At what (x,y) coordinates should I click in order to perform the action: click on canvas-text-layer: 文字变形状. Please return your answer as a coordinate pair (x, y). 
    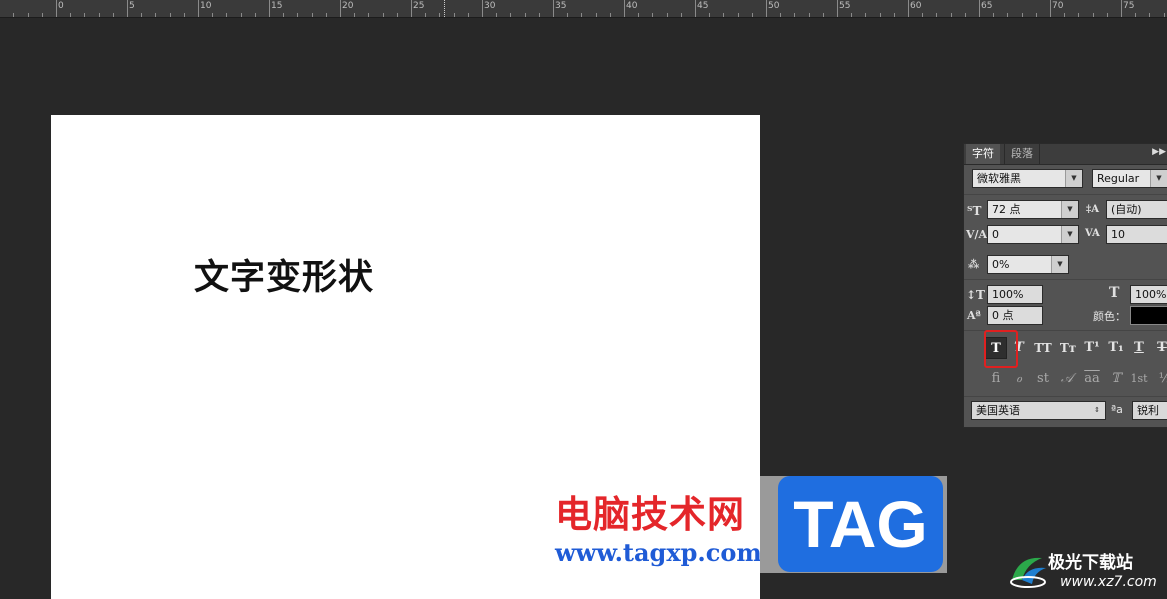
    Looking at the image, I should click on (284, 274).